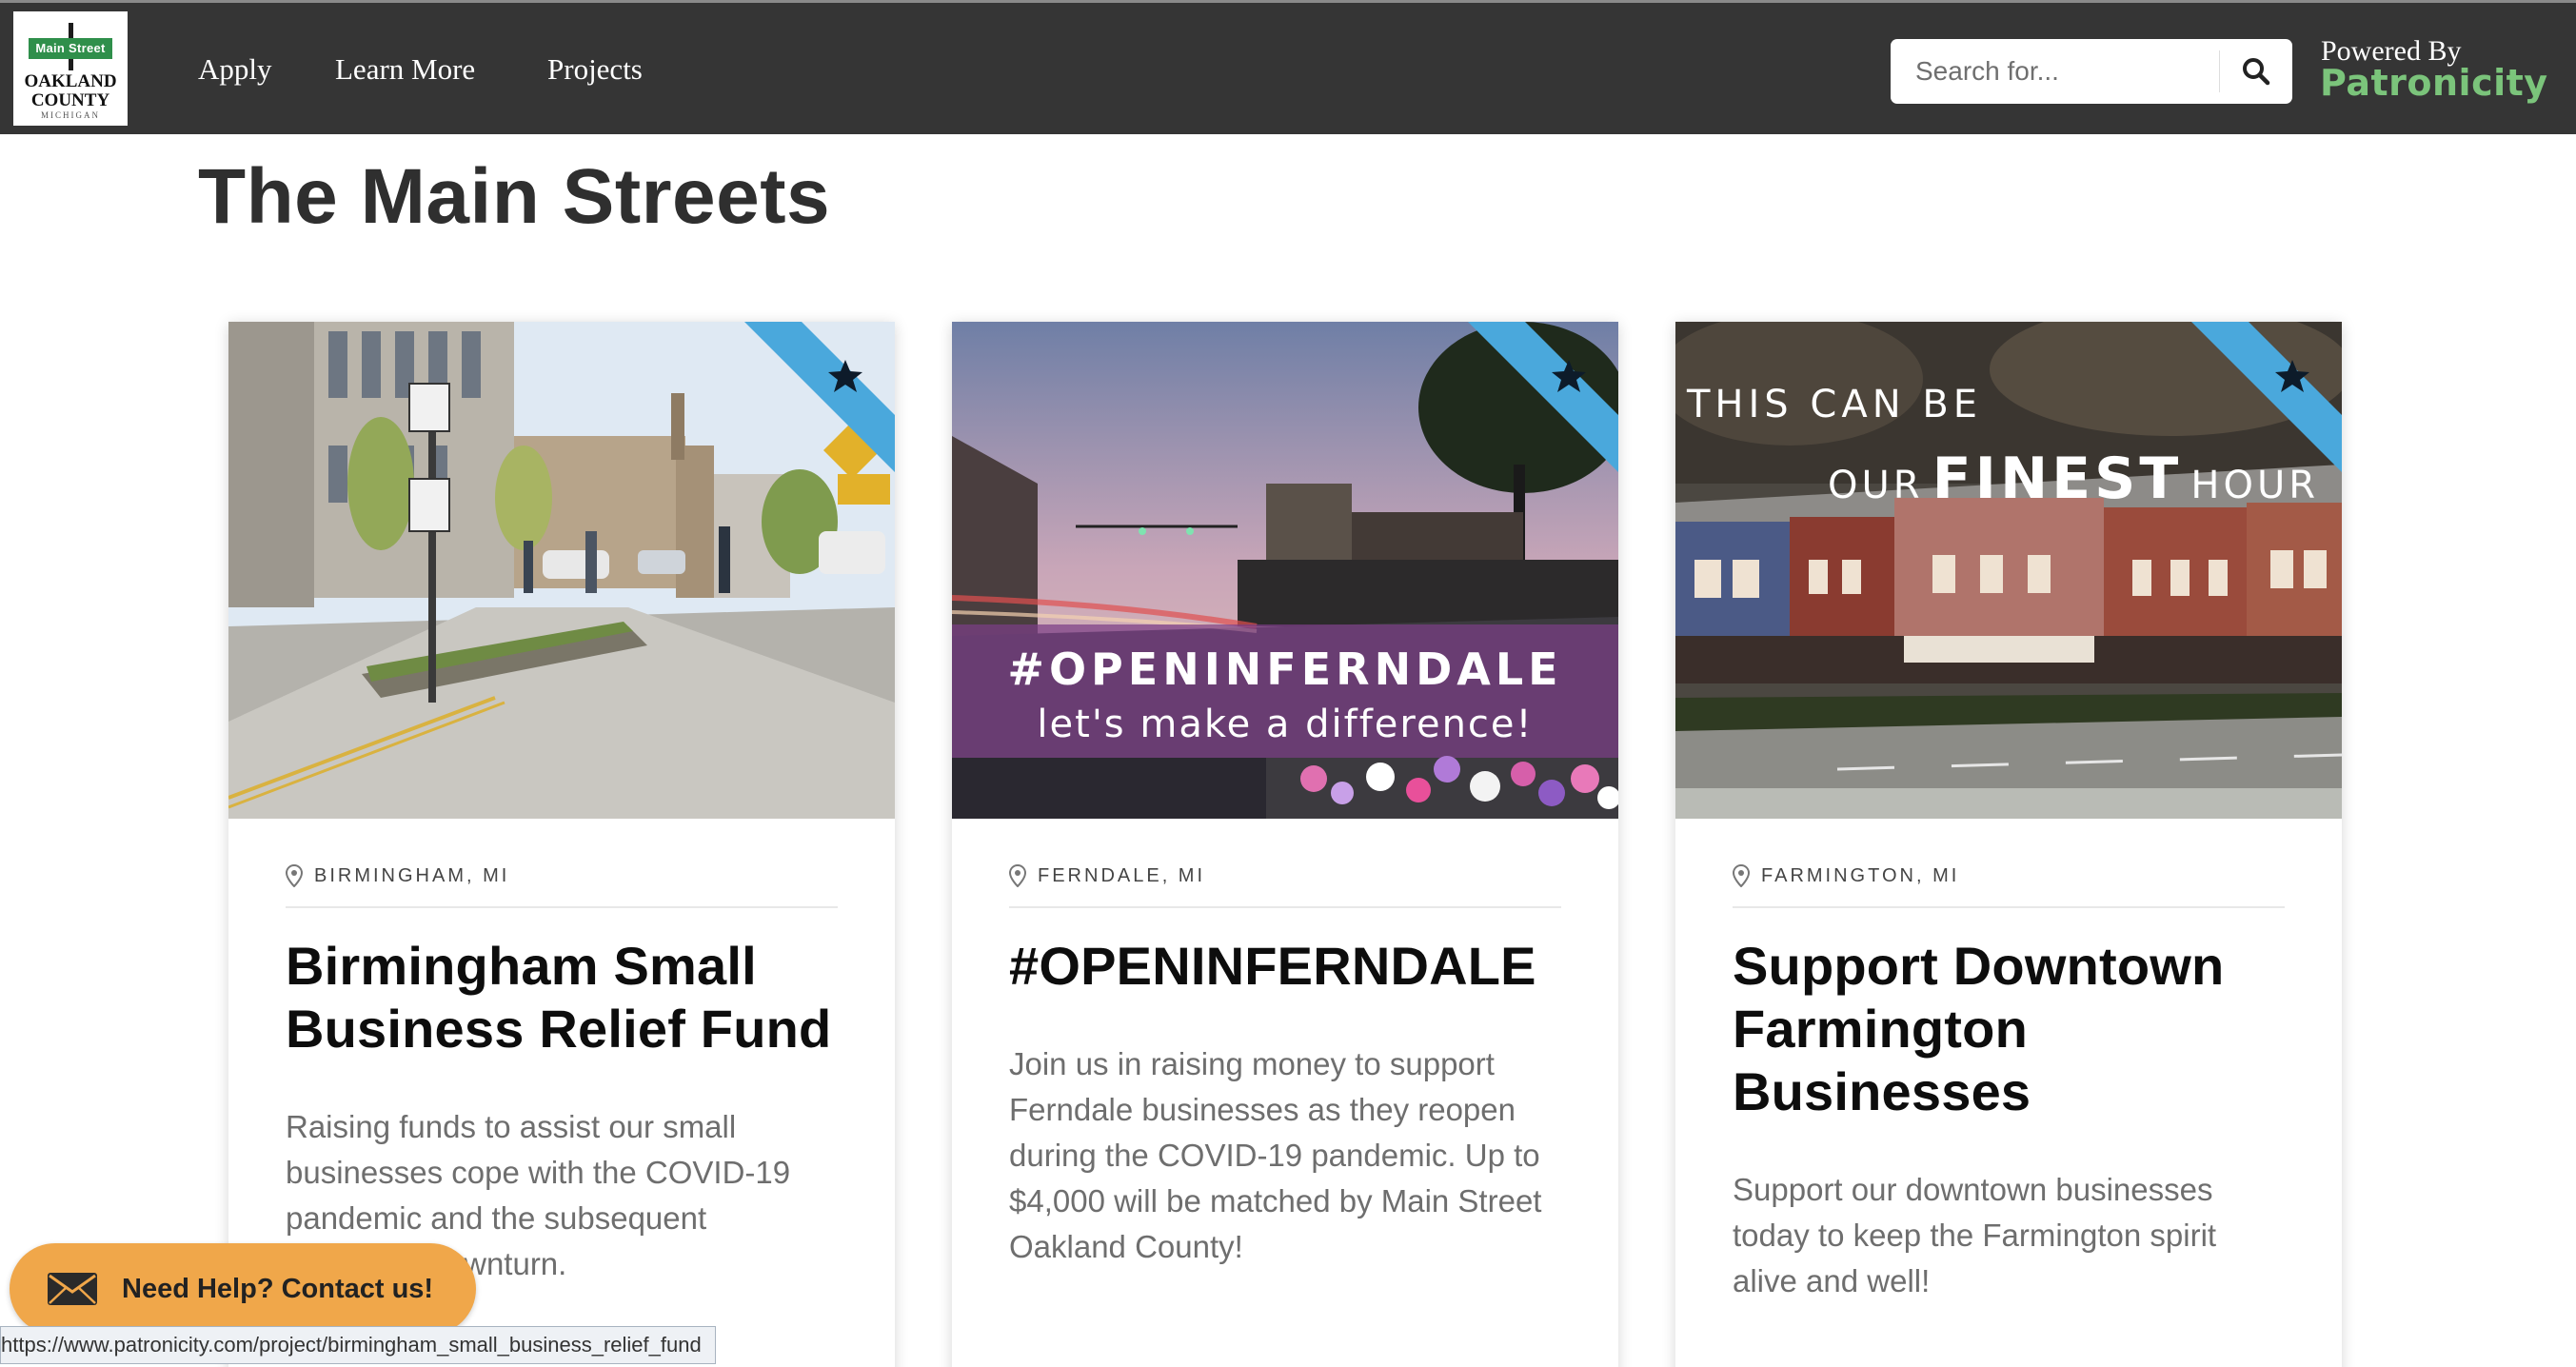 The height and width of the screenshot is (1367, 2576). Describe the element at coordinates (2434, 83) in the screenshot. I see `patronicity-brand-link: Patronicity` at that location.